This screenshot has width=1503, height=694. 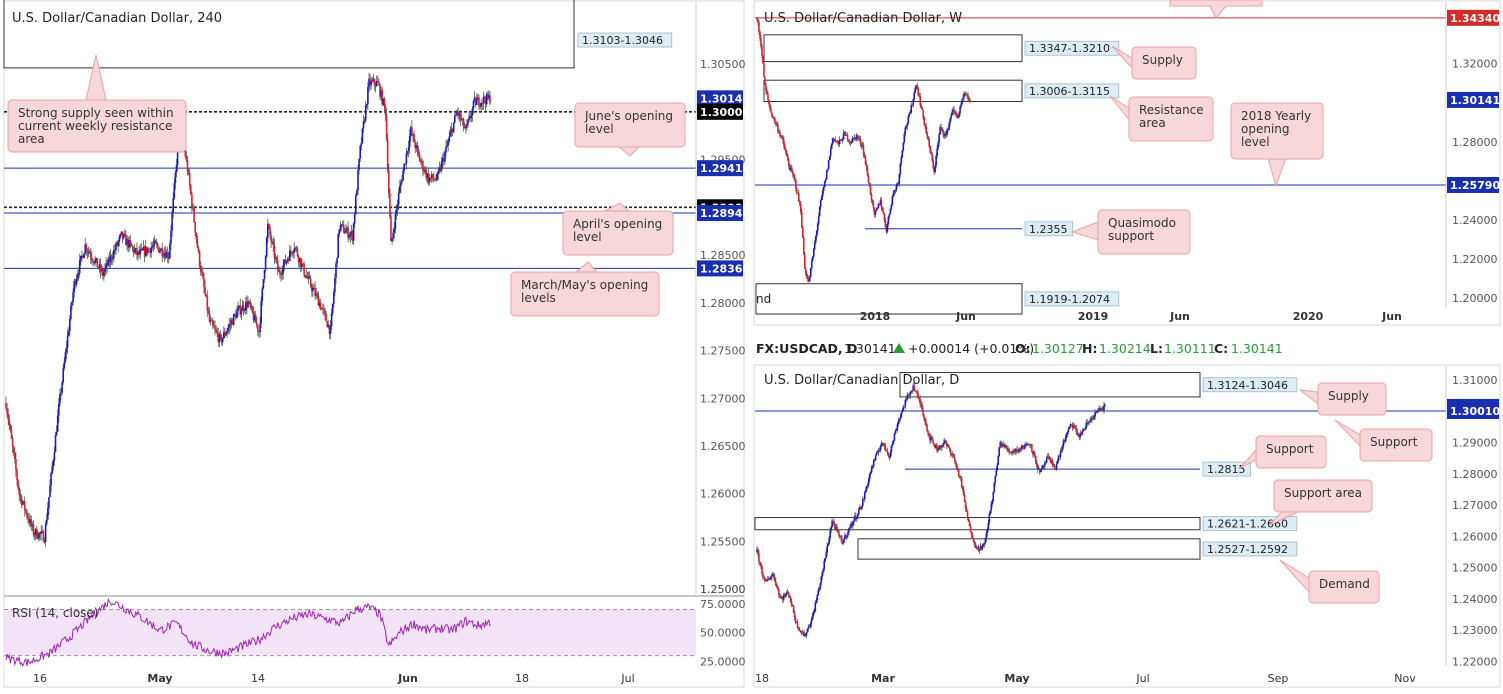 I want to click on info-price: 1.30141, so click(x=870, y=348).